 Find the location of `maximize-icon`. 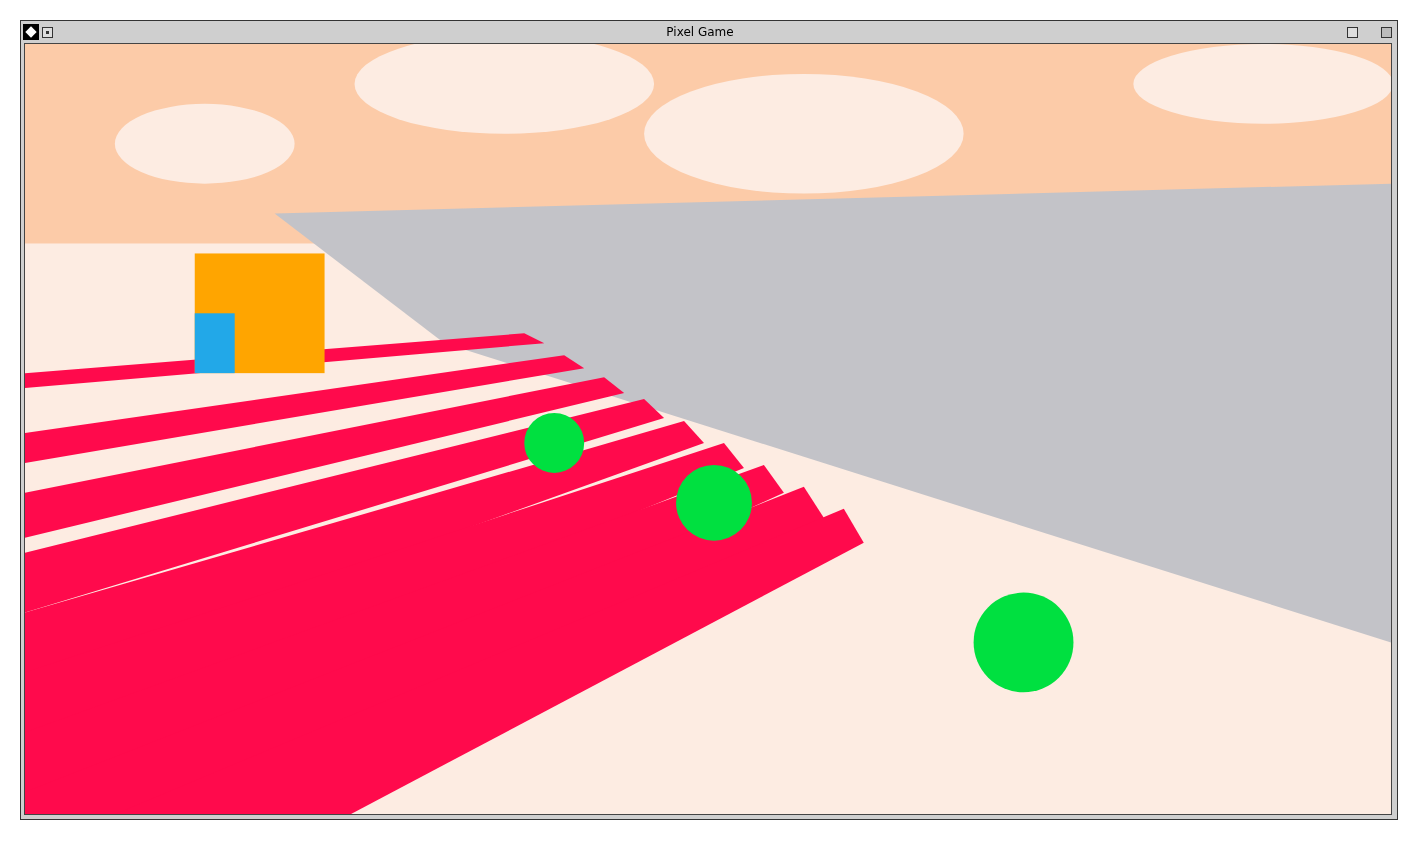

maximize-icon is located at coordinates (1386, 32).